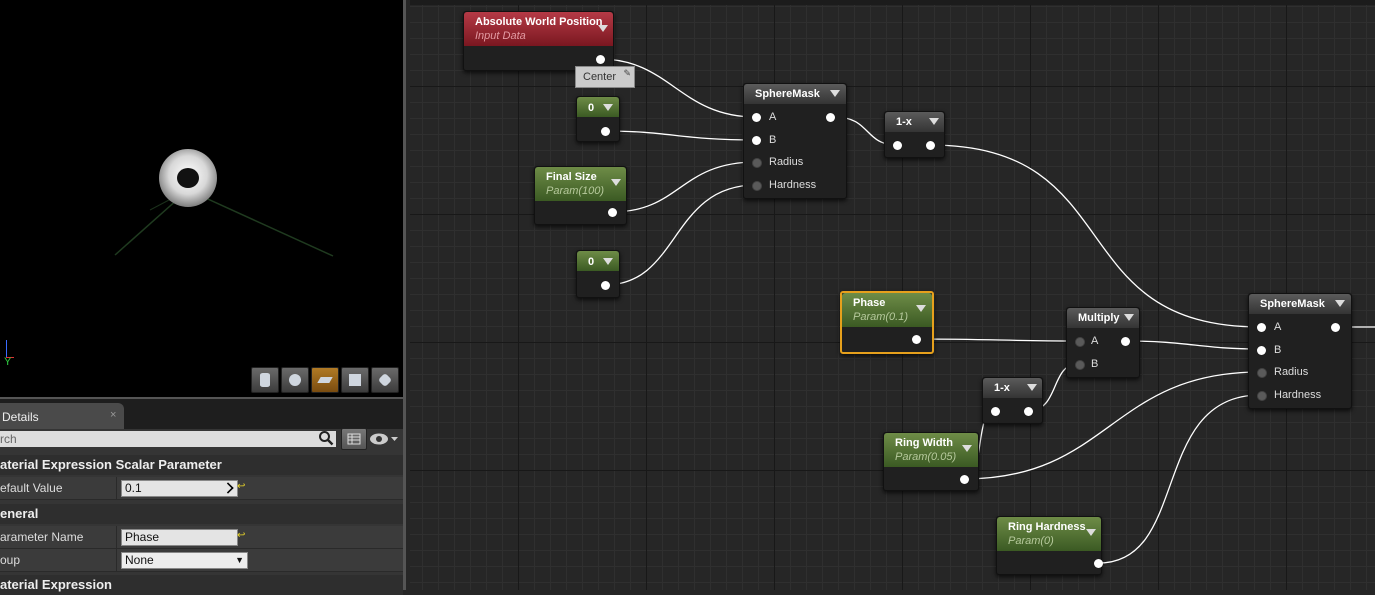 Image resolution: width=1375 pixels, height=595 pixels. Describe the element at coordinates (201, 514) in the screenshot. I see `category-general: eneral` at that location.